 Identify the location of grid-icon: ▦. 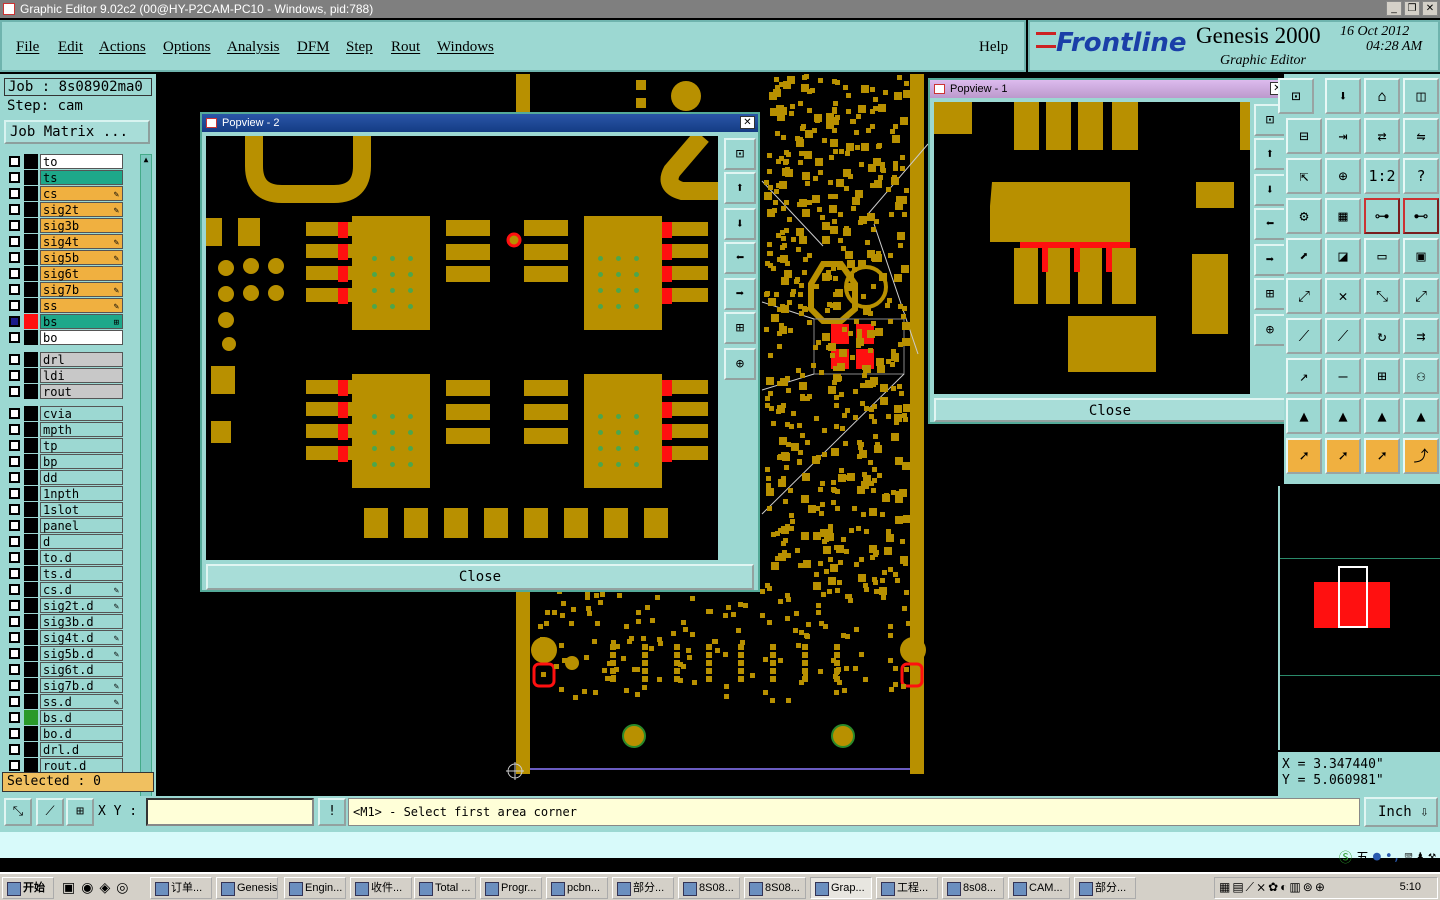
(1343, 216).